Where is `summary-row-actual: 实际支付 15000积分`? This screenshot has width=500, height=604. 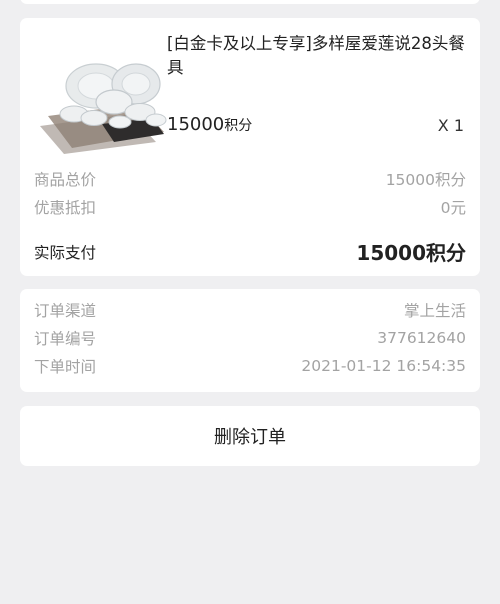
summary-row-actual: 实际支付 15000积分 is located at coordinates (250, 251).